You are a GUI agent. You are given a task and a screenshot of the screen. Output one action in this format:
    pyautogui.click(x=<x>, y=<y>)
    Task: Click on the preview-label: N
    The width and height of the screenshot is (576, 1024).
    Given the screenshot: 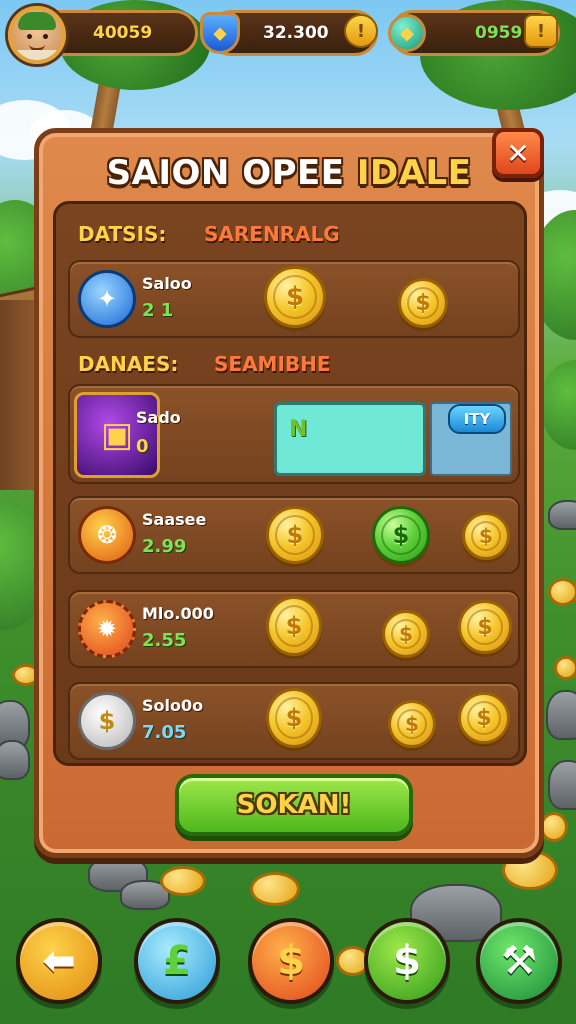 What is the action you would take?
    pyautogui.click(x=298, y=429)
    